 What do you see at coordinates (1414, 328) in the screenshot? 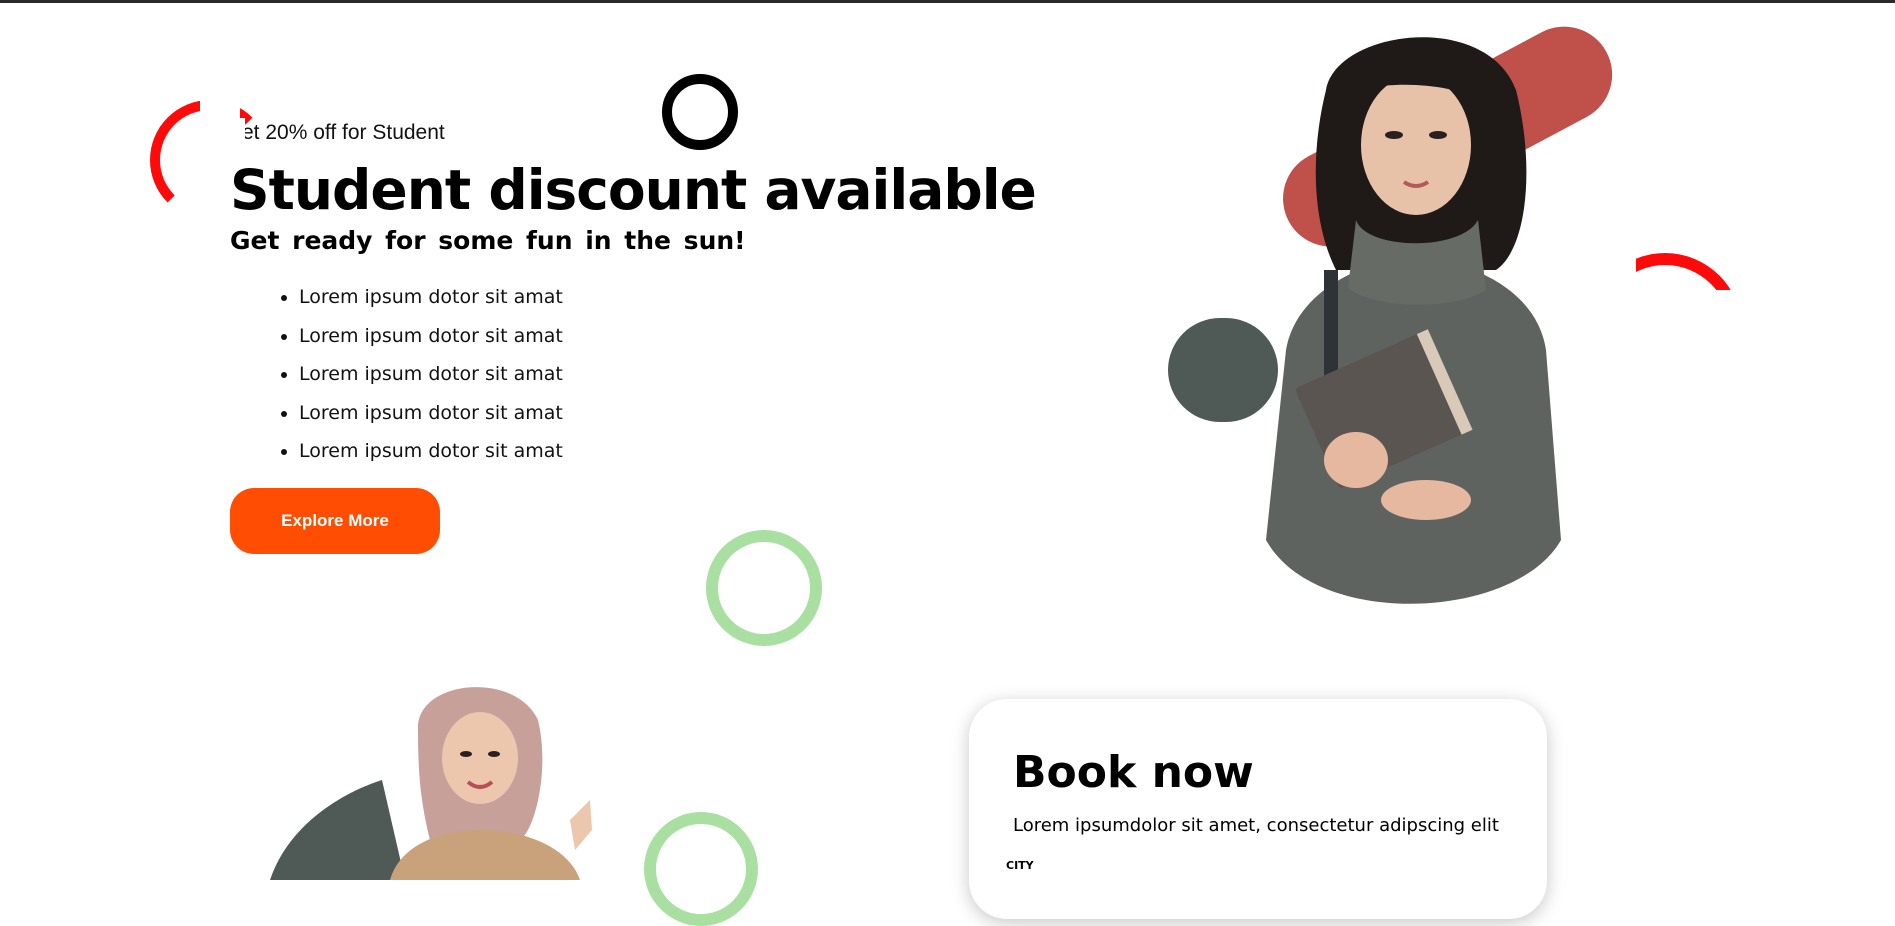
I see `student-photo` at bounding box center [1414, 328].